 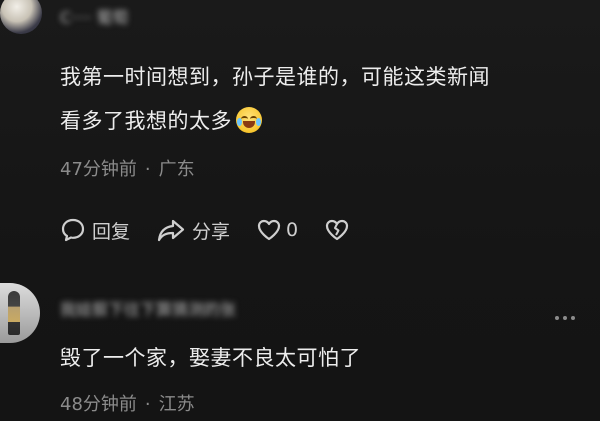 I want to click on dislike-button, so click(x=337, y=230).